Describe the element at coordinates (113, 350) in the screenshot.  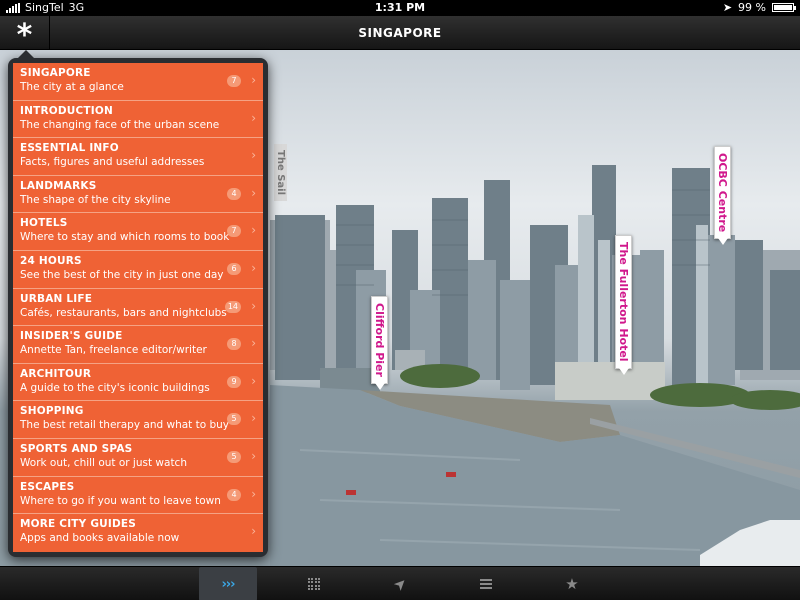
I see `menu-item-subtitle: Annette Tan, freelance editor/writer` at that location.